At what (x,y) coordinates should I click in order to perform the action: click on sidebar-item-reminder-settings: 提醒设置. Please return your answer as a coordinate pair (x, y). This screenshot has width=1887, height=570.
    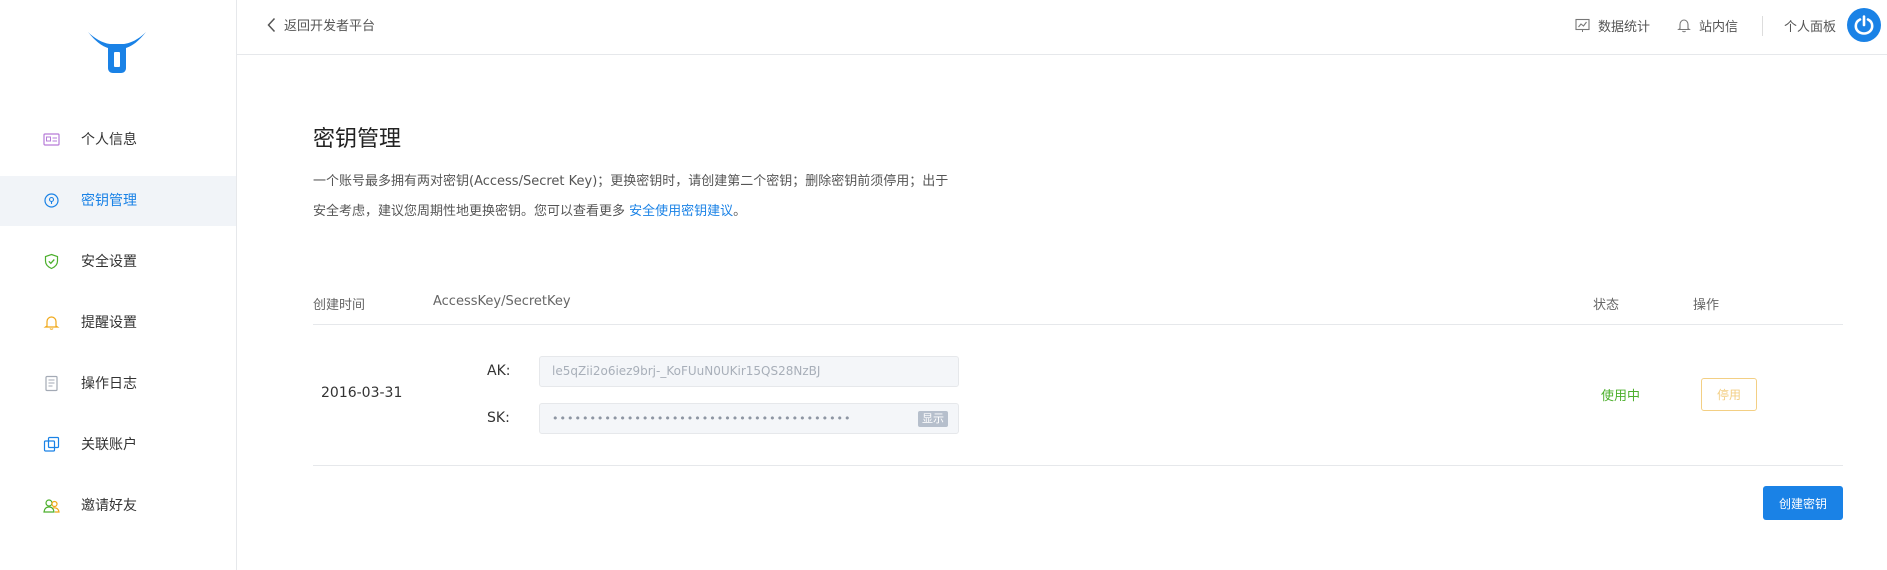
    Looking at the image, I should click on (118, 323).